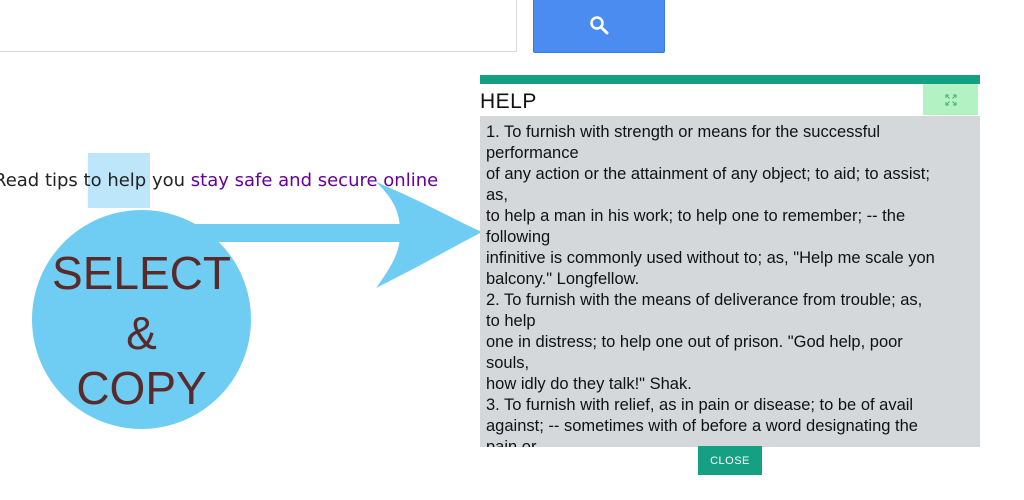  Describe the element at coordinates (141, 333) in the screenshot. I see `overlay-line-ampersand: &` at that location.